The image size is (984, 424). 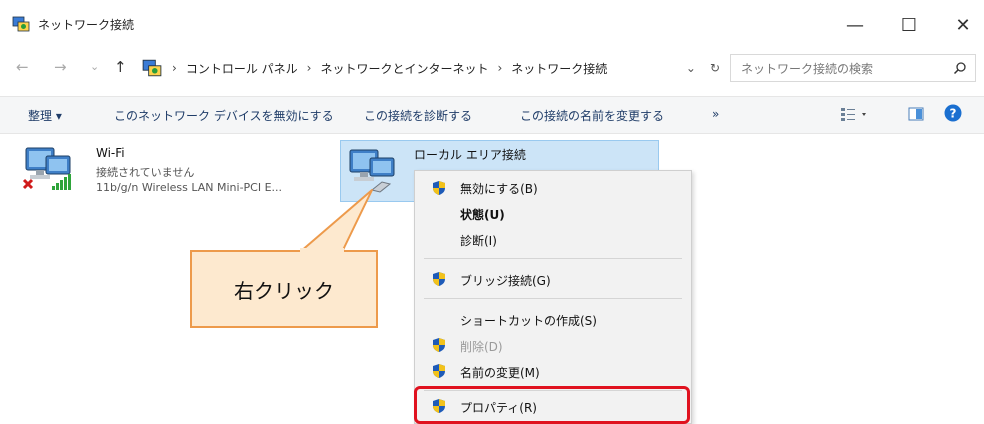 I want to click on callout-text: 右クリック, so click(x=284, y=290).